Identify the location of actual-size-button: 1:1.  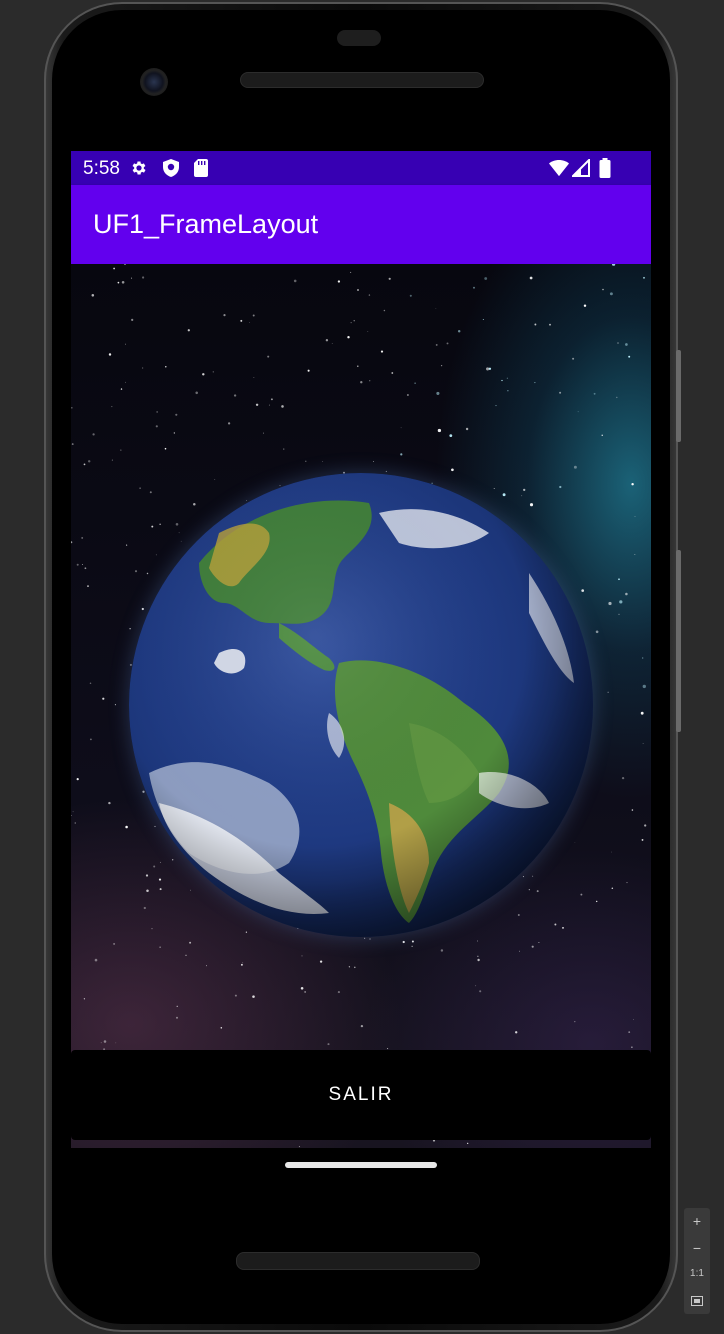
(697, 1274).